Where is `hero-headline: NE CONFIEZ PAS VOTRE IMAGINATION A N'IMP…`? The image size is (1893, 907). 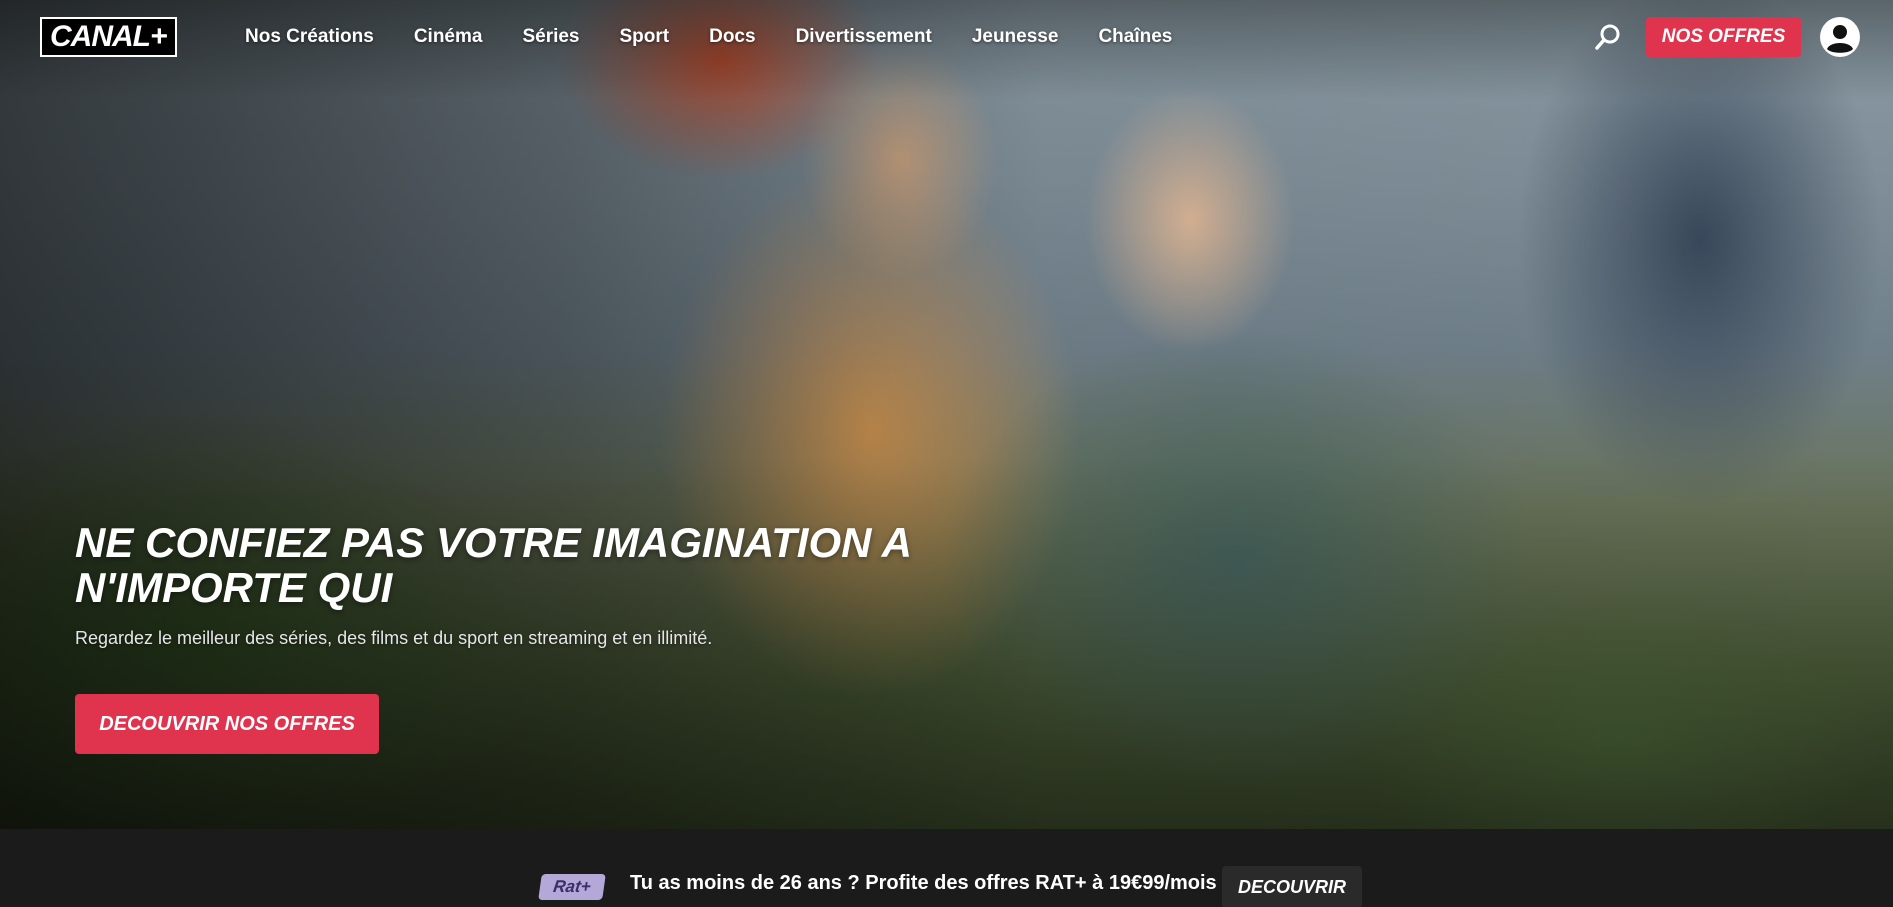
hero-headline: NE CONFIEZ PAS VOTRE IMAGINATION A N'IMP… is located at coordinates (493, 565).